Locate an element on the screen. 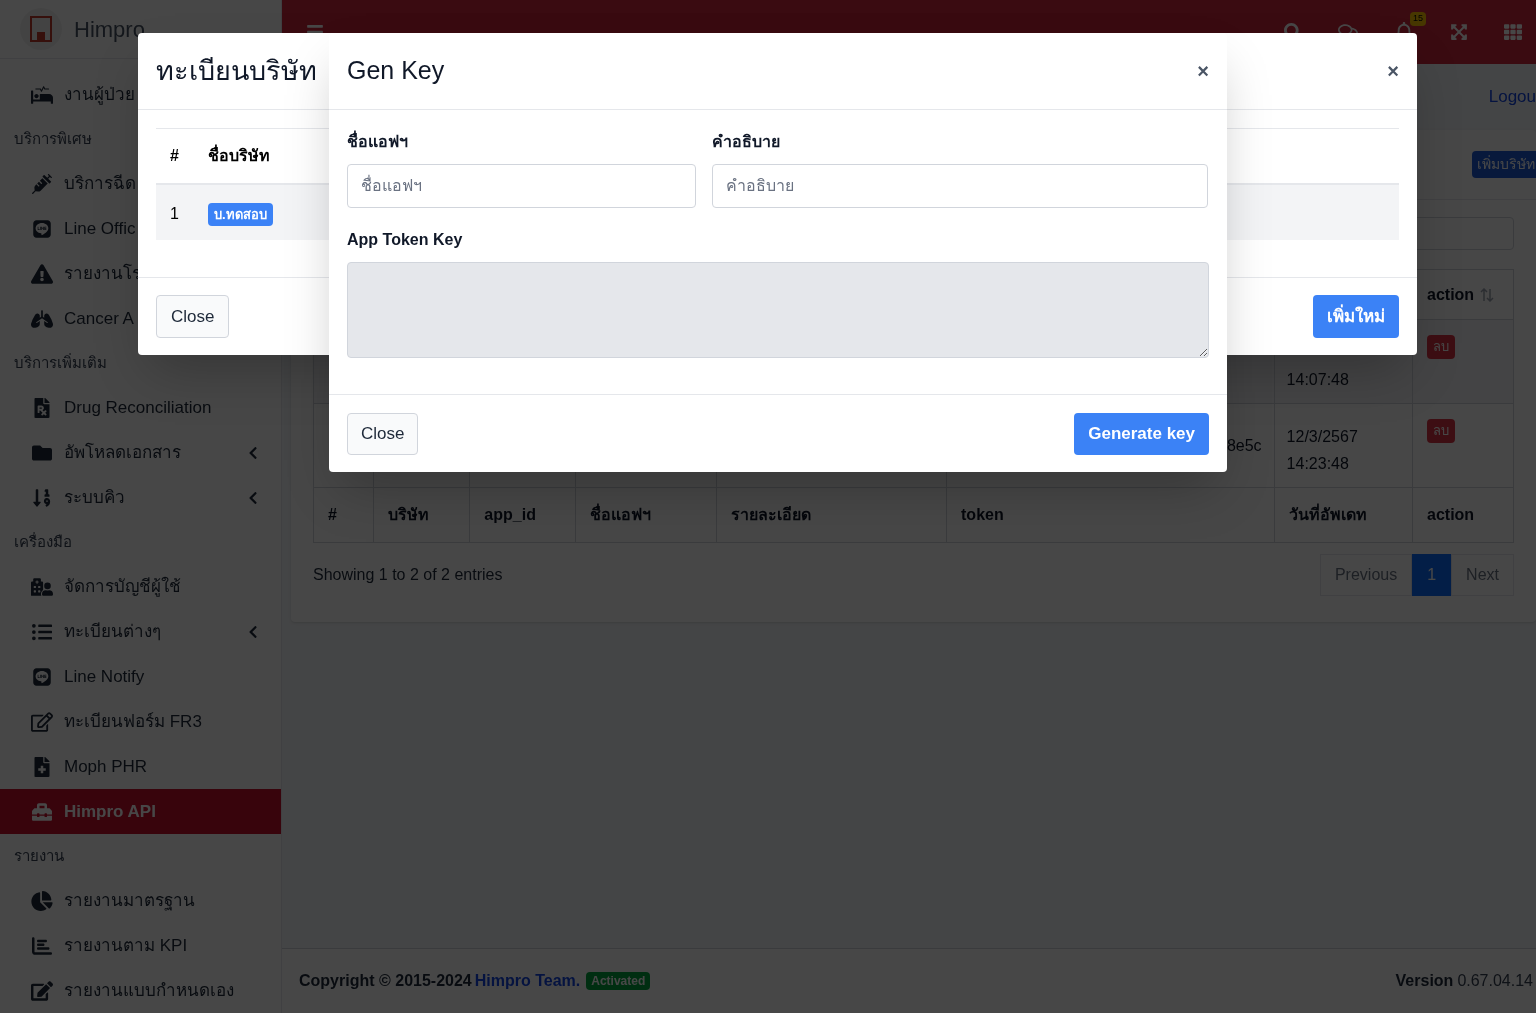 The height and width of the screenshot is (1013, 1536). table-cell: 8e5c is located at coordinates (1244, 445).